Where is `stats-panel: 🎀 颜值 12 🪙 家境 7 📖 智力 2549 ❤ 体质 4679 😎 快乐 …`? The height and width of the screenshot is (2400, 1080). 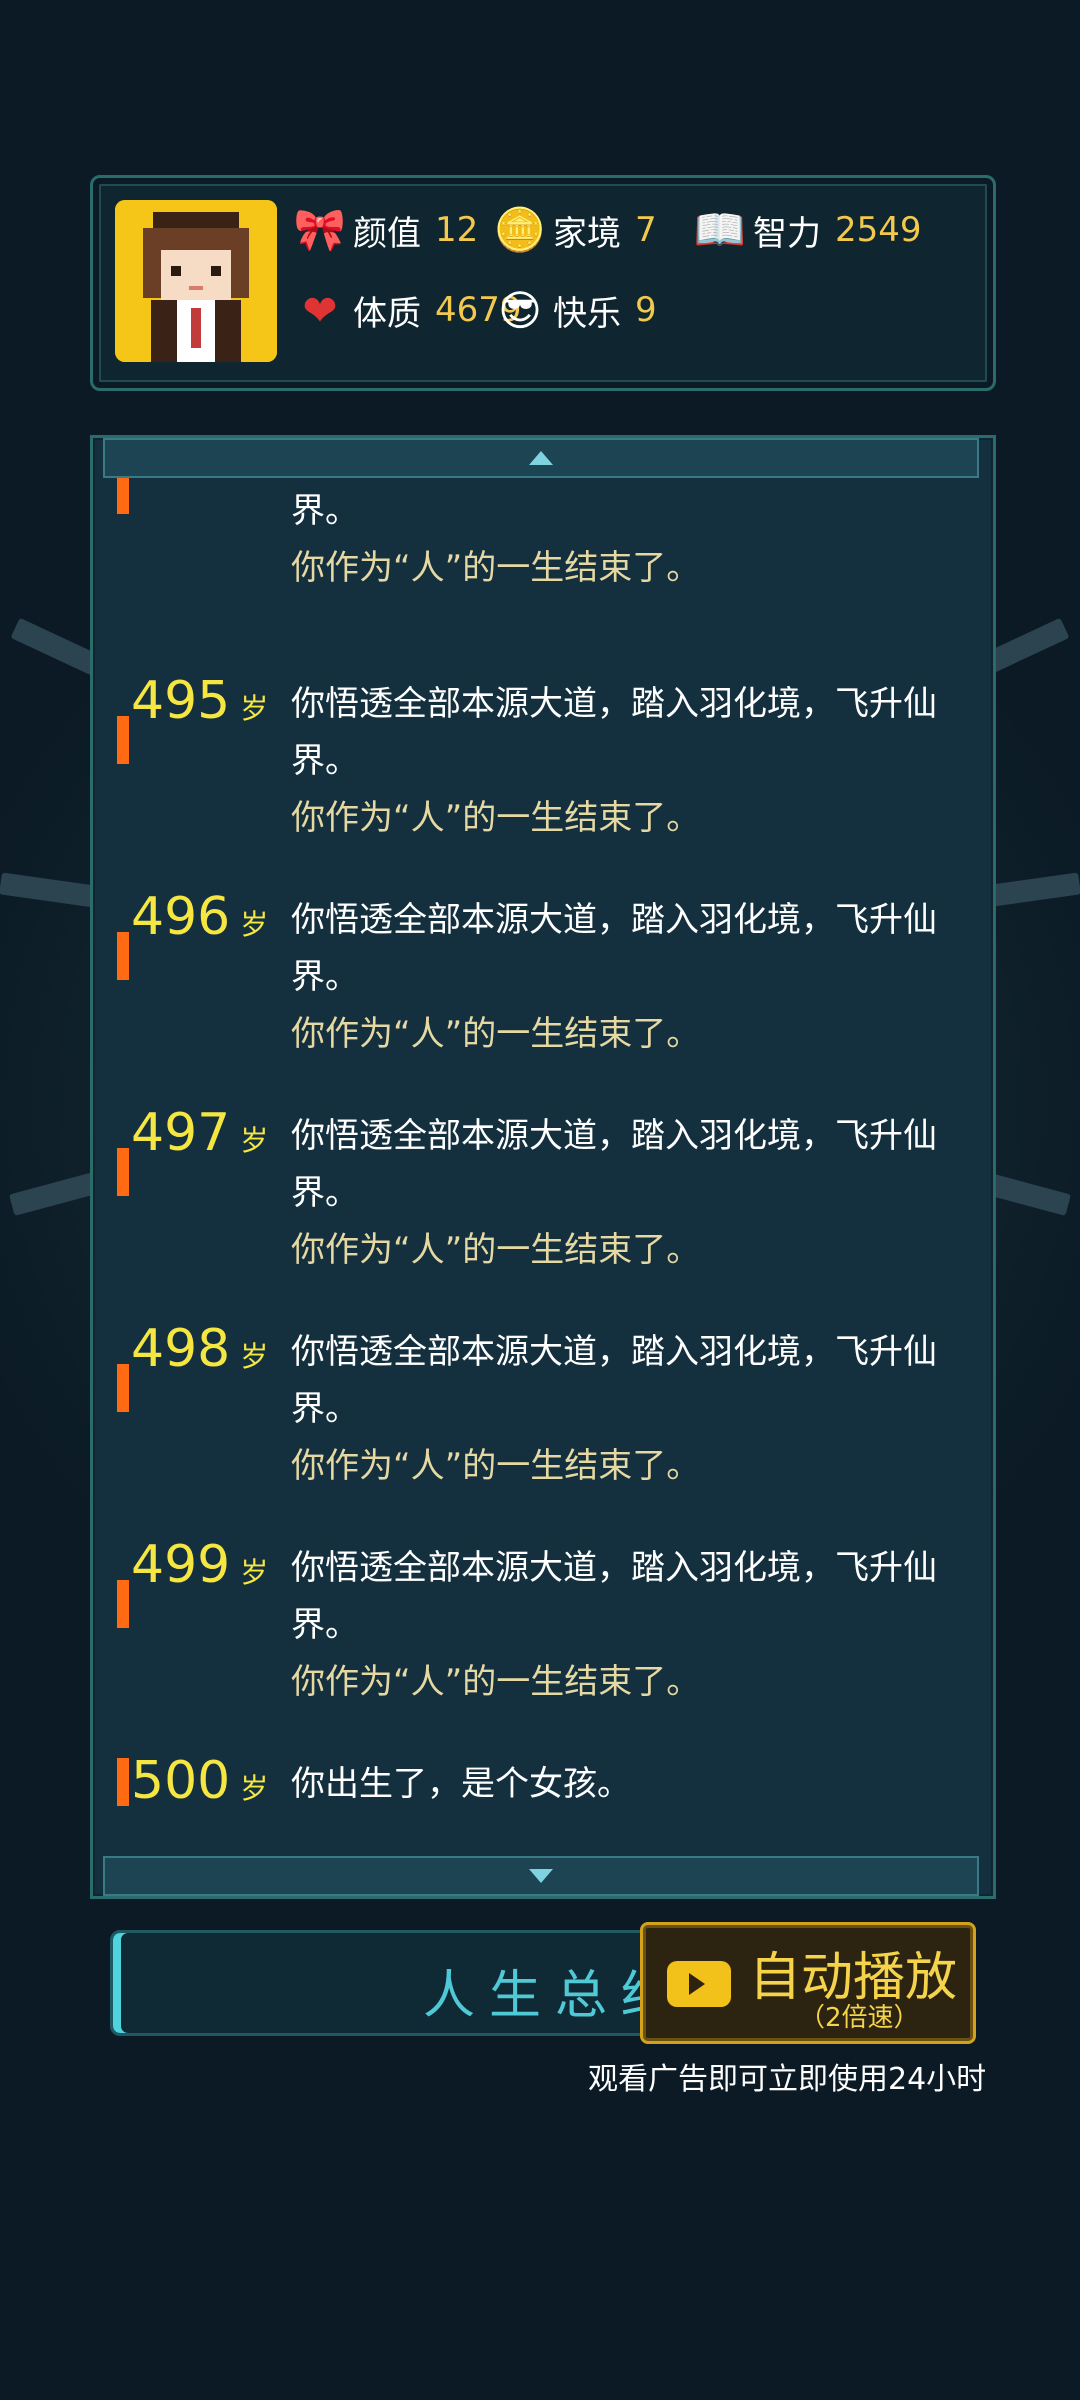 stats-panel: 🎀 颜值 12 🪙 家境 7 📖 智力 2549 ❤ 体质 4679 😎 快乐 … is located at coordinates (543, 283).